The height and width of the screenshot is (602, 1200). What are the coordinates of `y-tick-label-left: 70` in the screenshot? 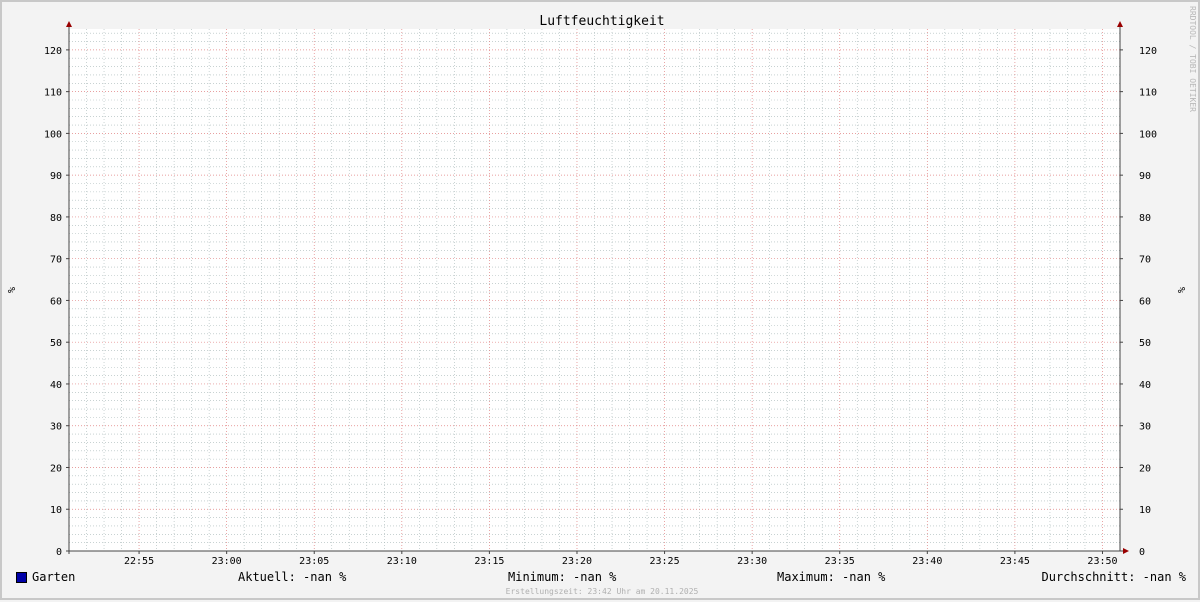 It's located at (56, 260).